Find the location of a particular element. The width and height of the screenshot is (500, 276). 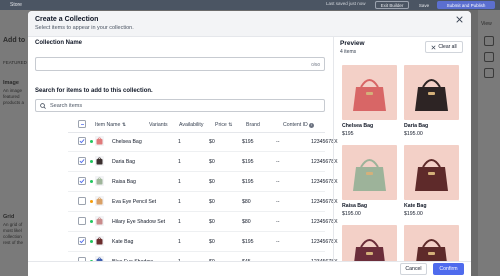

grid-desc-4: rest of the is located at coordinates (13, 242).